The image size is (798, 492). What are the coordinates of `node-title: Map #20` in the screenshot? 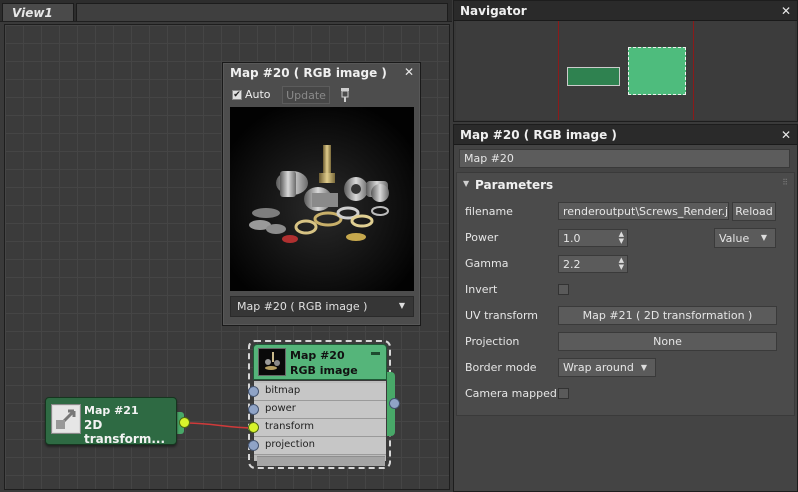 It's located at (317, 355).